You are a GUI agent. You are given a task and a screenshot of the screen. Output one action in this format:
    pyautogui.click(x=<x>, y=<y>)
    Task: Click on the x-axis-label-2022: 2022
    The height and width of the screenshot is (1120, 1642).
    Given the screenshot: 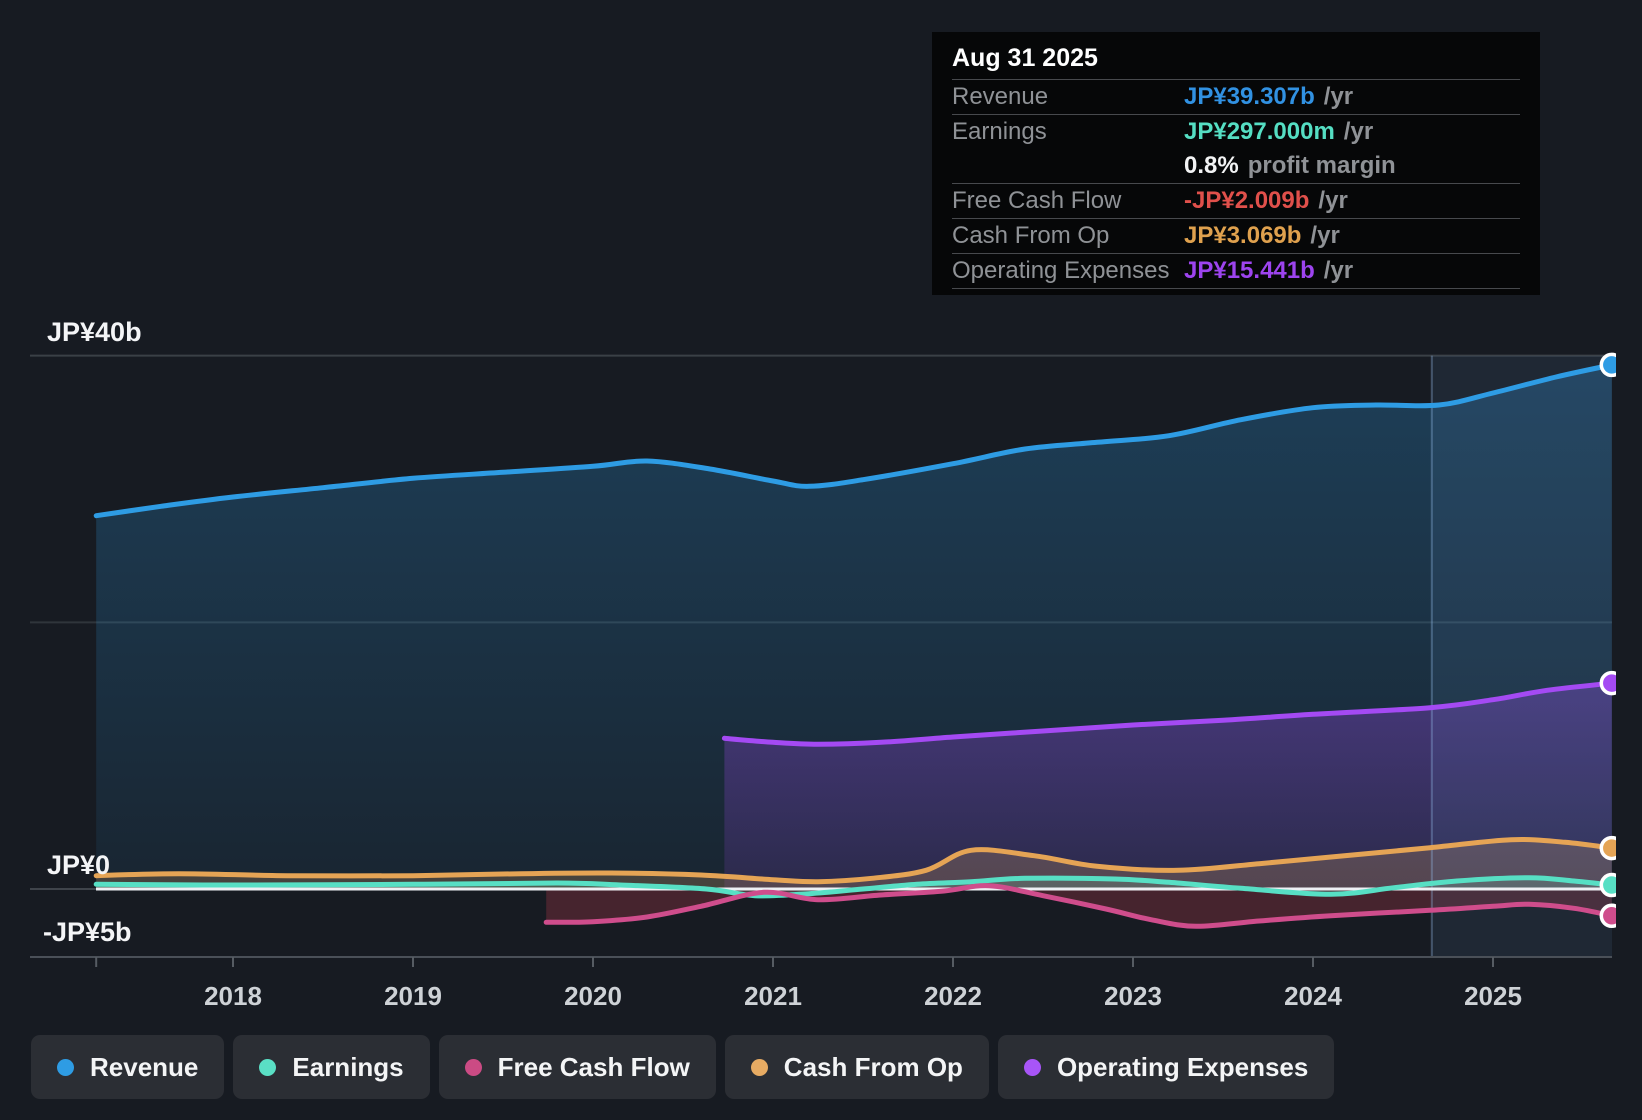 What is the action you would take?
    pyautogui.click(x=953, y=996)
    